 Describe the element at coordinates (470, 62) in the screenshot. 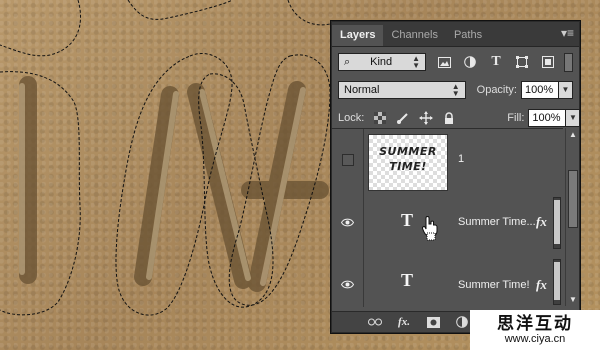

I see `adjustment-filter-icon` at that location.